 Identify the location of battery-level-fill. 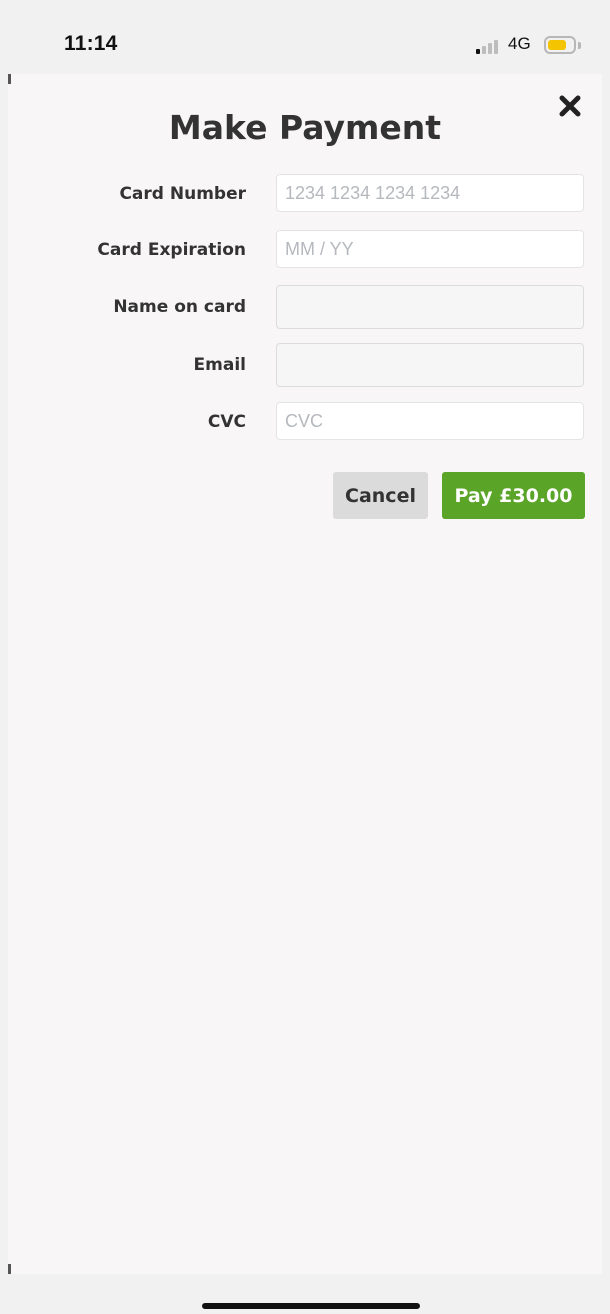
(557, 45).